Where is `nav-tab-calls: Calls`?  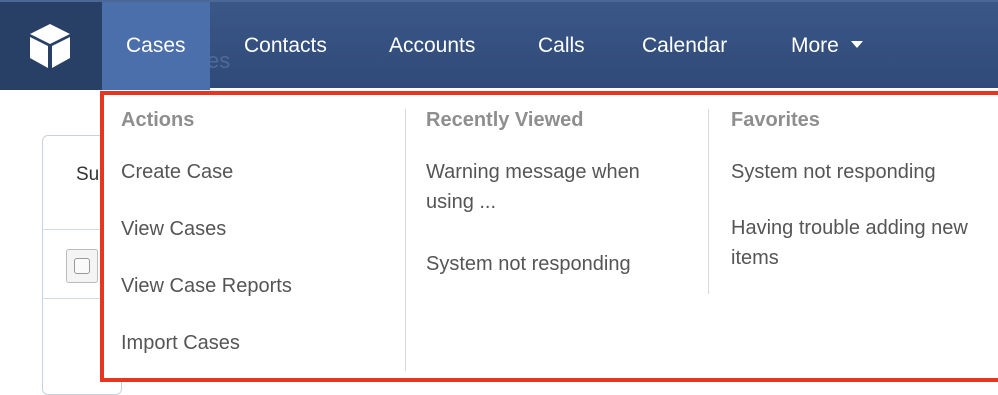
nav-tab-calls: Calls is located at coordinates (561, 46).